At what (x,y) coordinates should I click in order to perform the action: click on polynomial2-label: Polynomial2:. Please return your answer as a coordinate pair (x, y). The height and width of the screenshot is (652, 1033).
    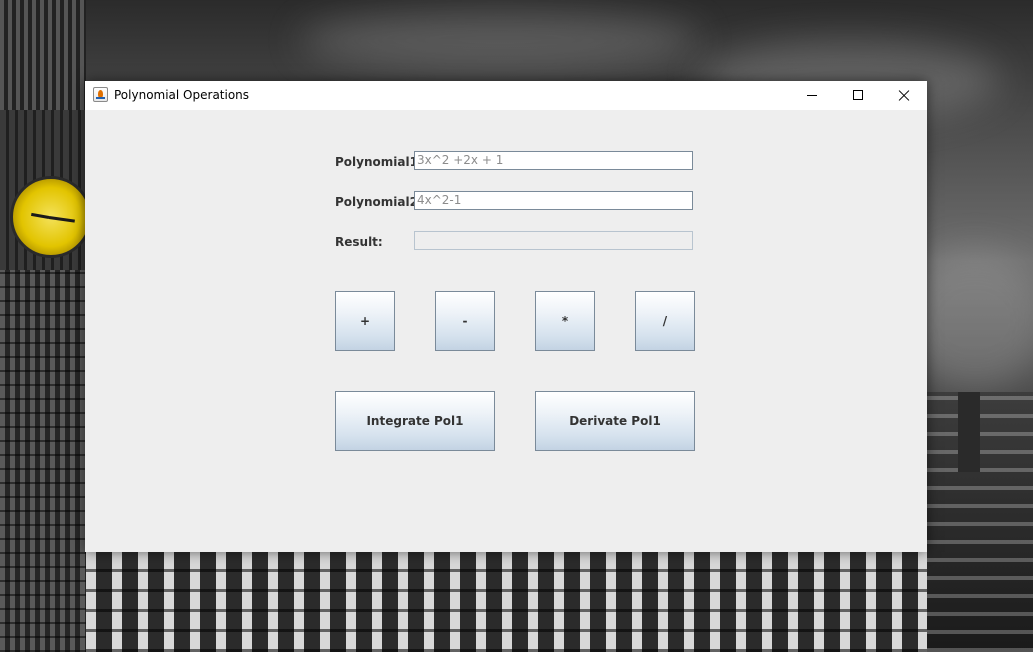
    Looking at the image, I should click on (379, 202).